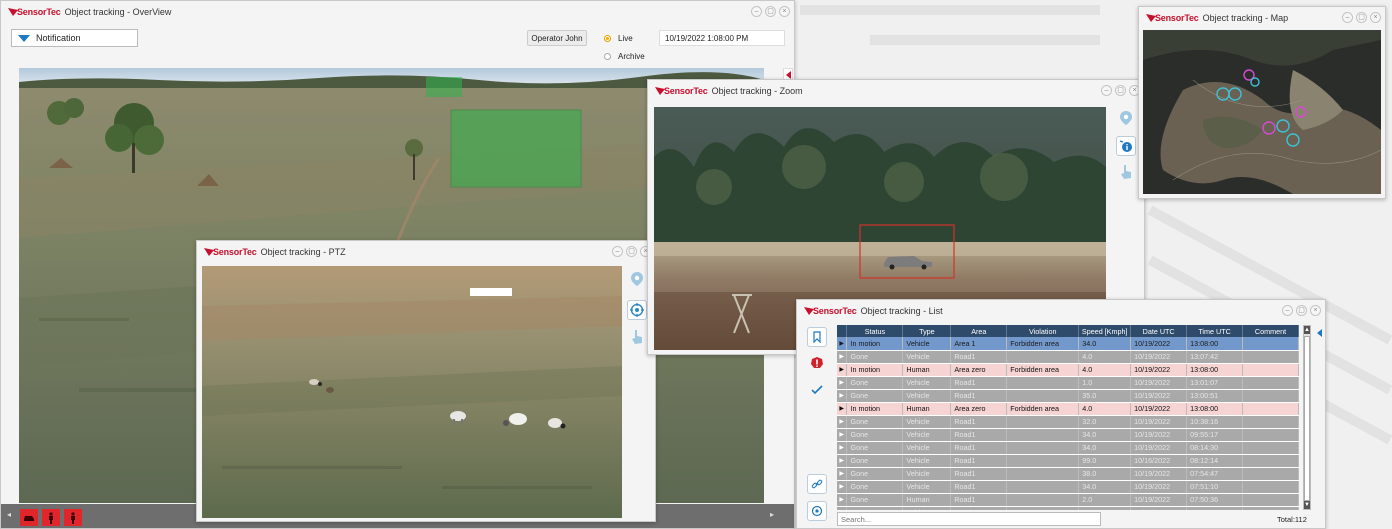 This screenshot has width=1392, height=529. What do you see at coordinates (772, 514) in the screenshot?
I see `scroll-right-button: ▸` at bounding box center [772, 514].